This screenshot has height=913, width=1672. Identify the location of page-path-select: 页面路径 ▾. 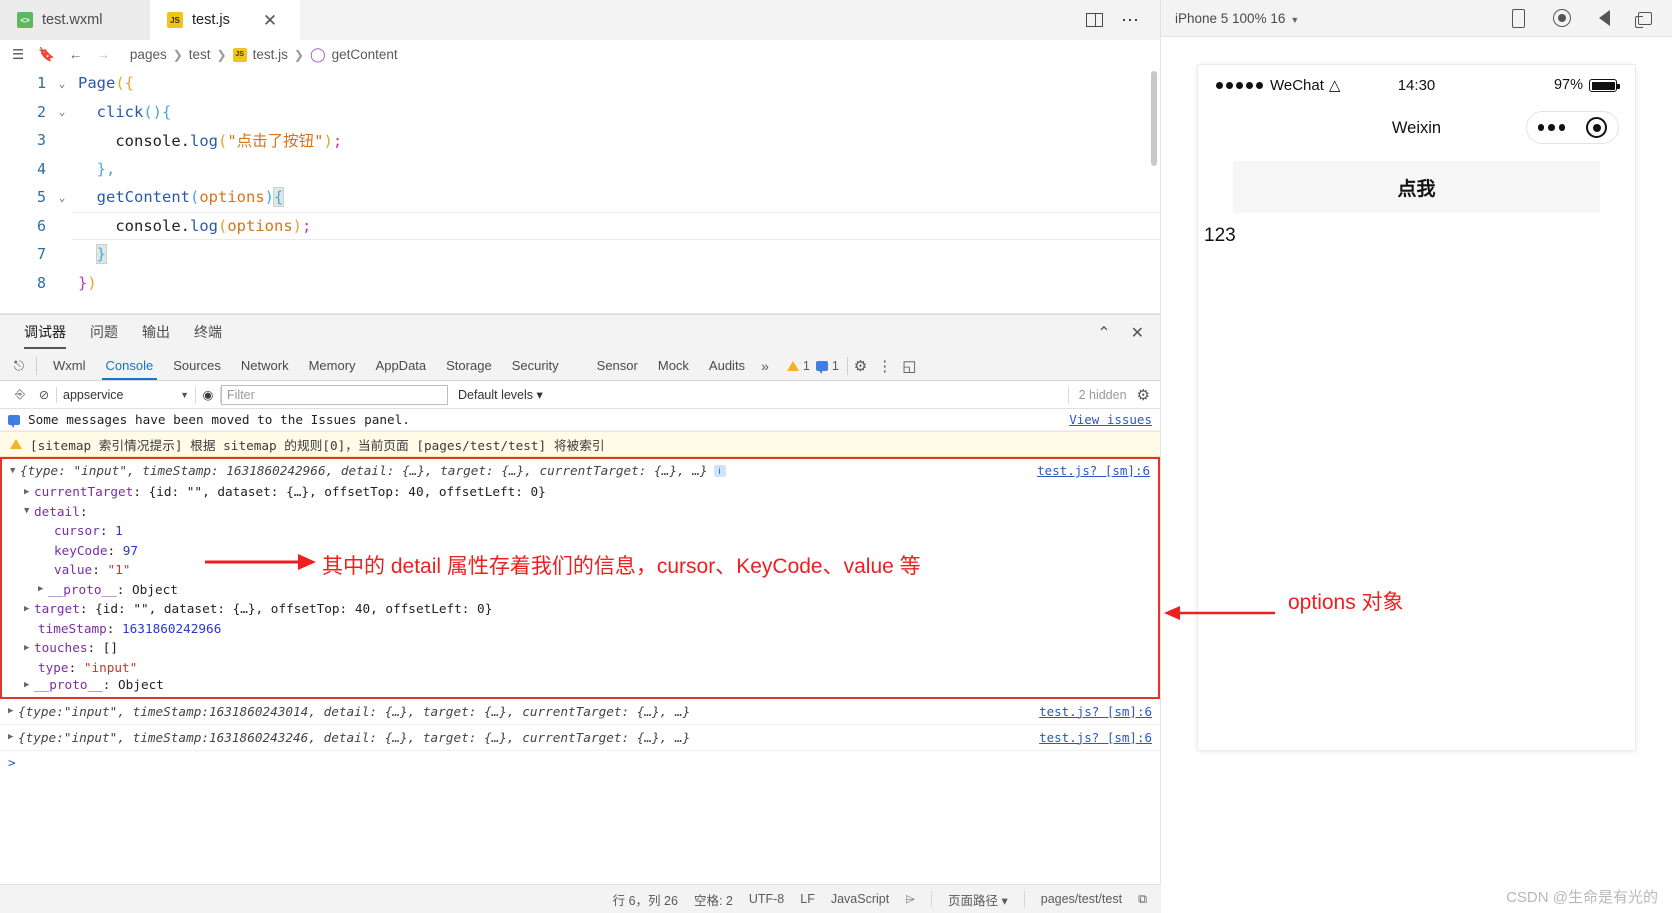
(978, 899).